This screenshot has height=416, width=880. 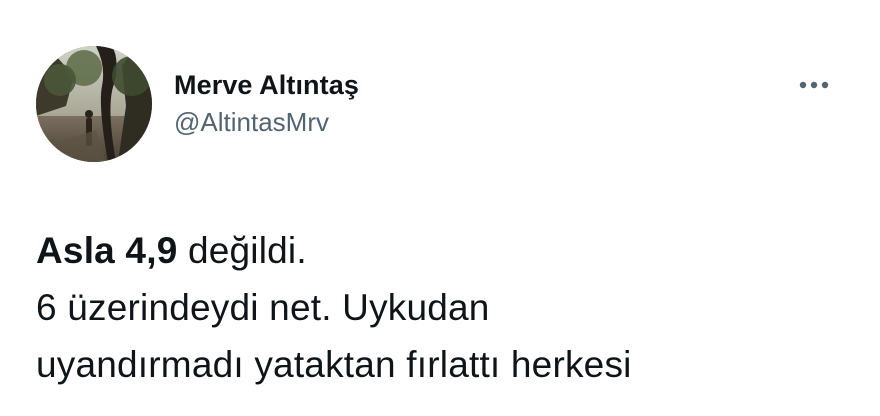 I want to click on author-display-name: Merve Altıntaş, so click(x=266, y=85).